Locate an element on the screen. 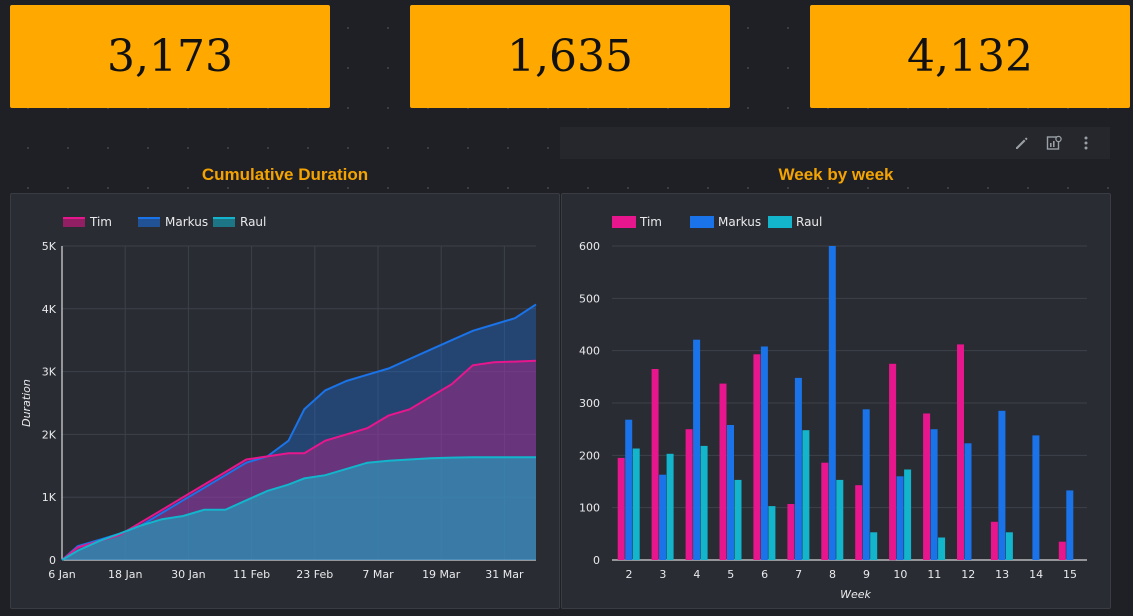 The width and height of the screenshot is (1133, 616). x-tick-label: 3 is located at coordinates (662, 574).